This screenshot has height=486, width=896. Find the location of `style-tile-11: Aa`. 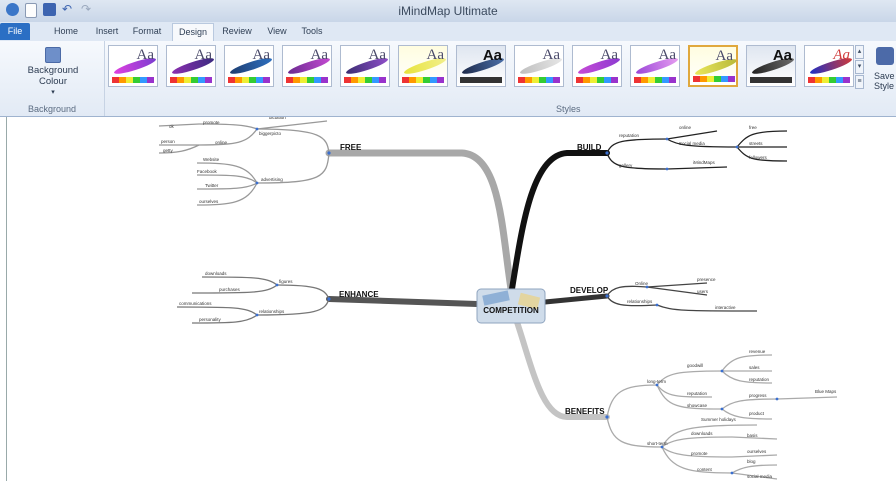

style-tile-11: Aa is located at coordinates (713, 66).